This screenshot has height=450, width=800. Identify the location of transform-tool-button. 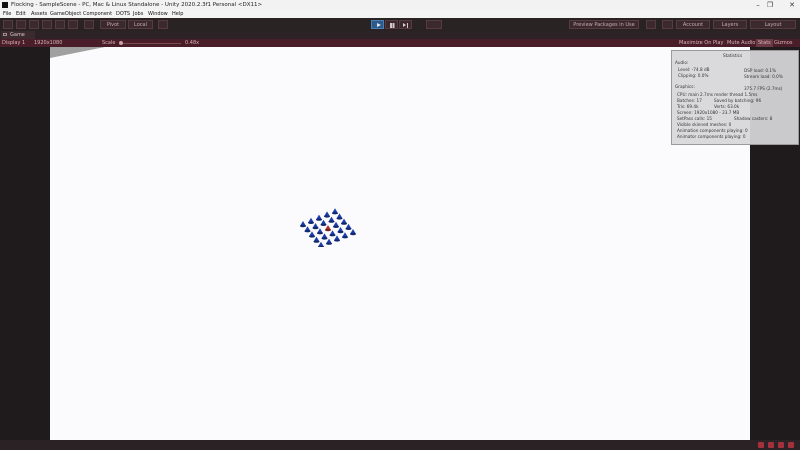
(73, 24).